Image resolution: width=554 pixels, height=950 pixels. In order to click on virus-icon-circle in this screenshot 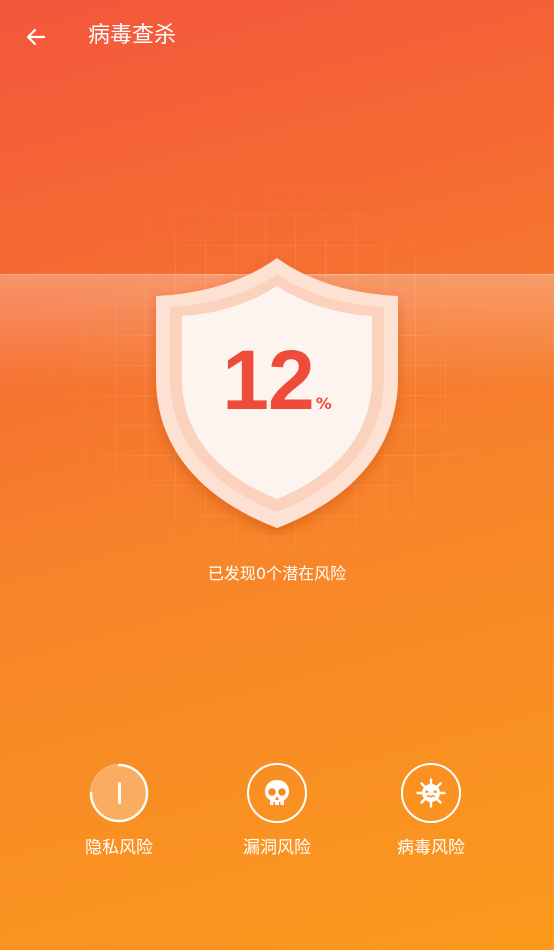, I will do `click(431, 793)`.